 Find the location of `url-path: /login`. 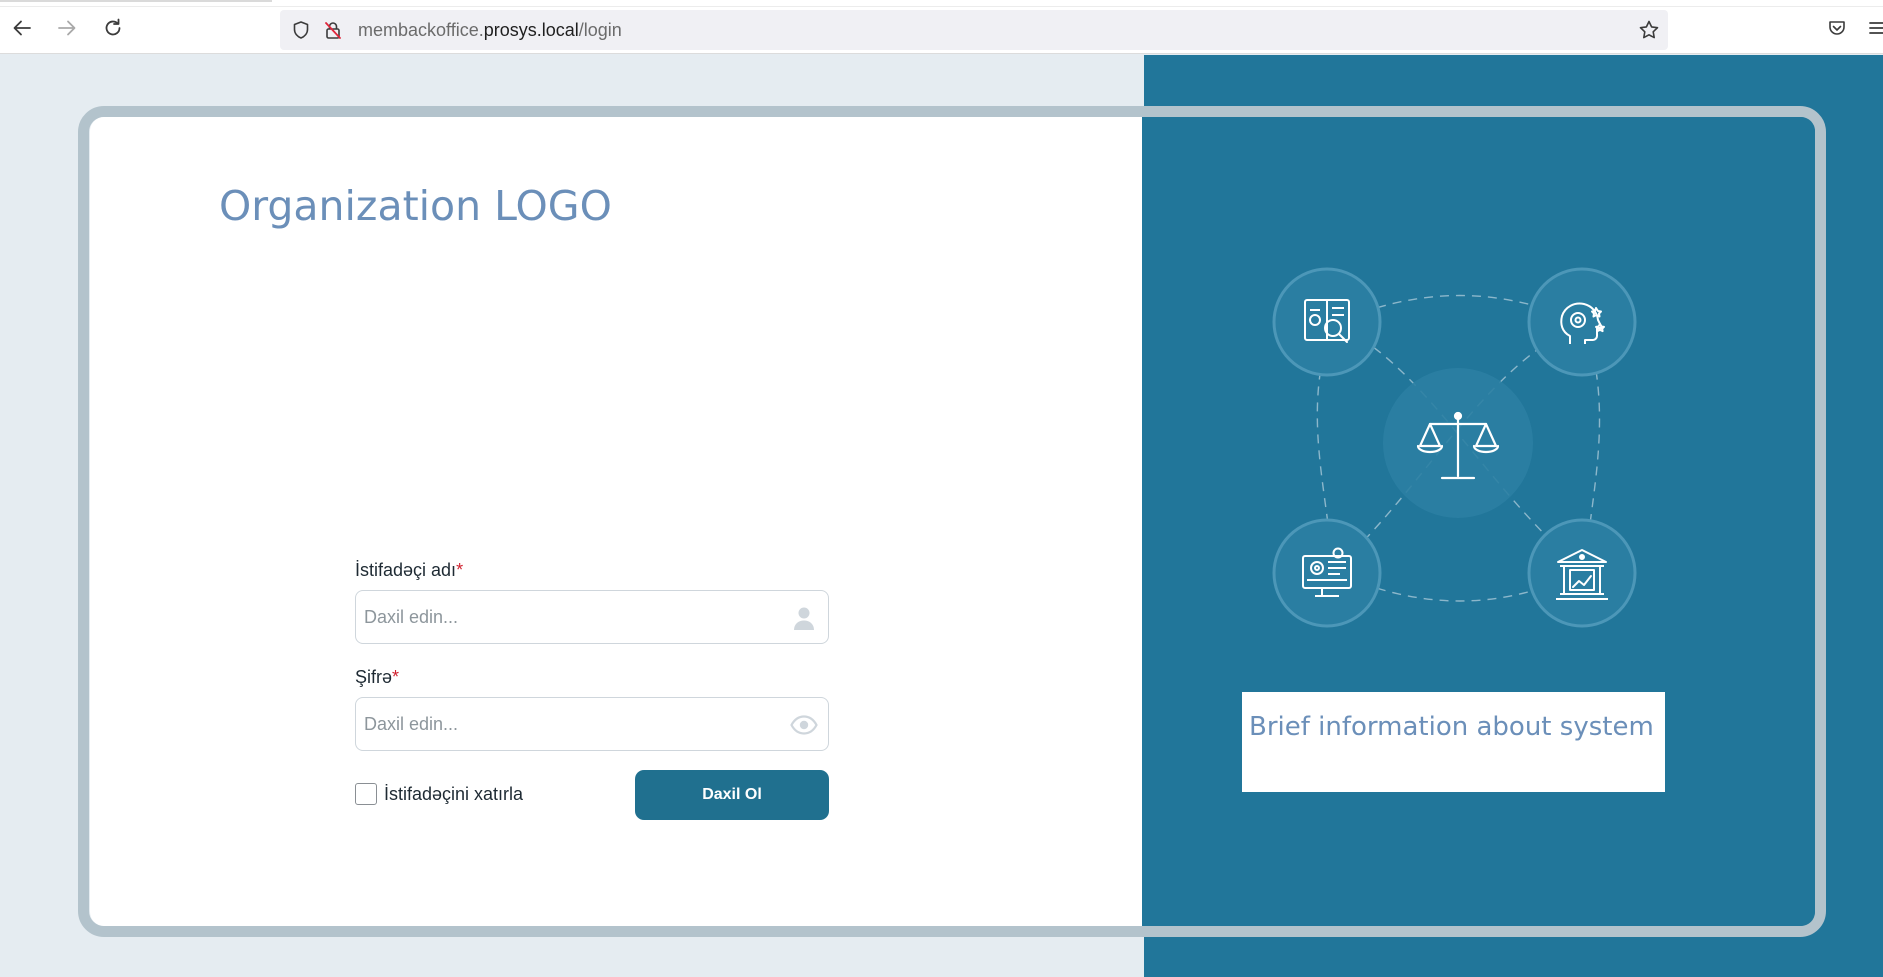

url-path: /login is located at coordinates (600, 30).